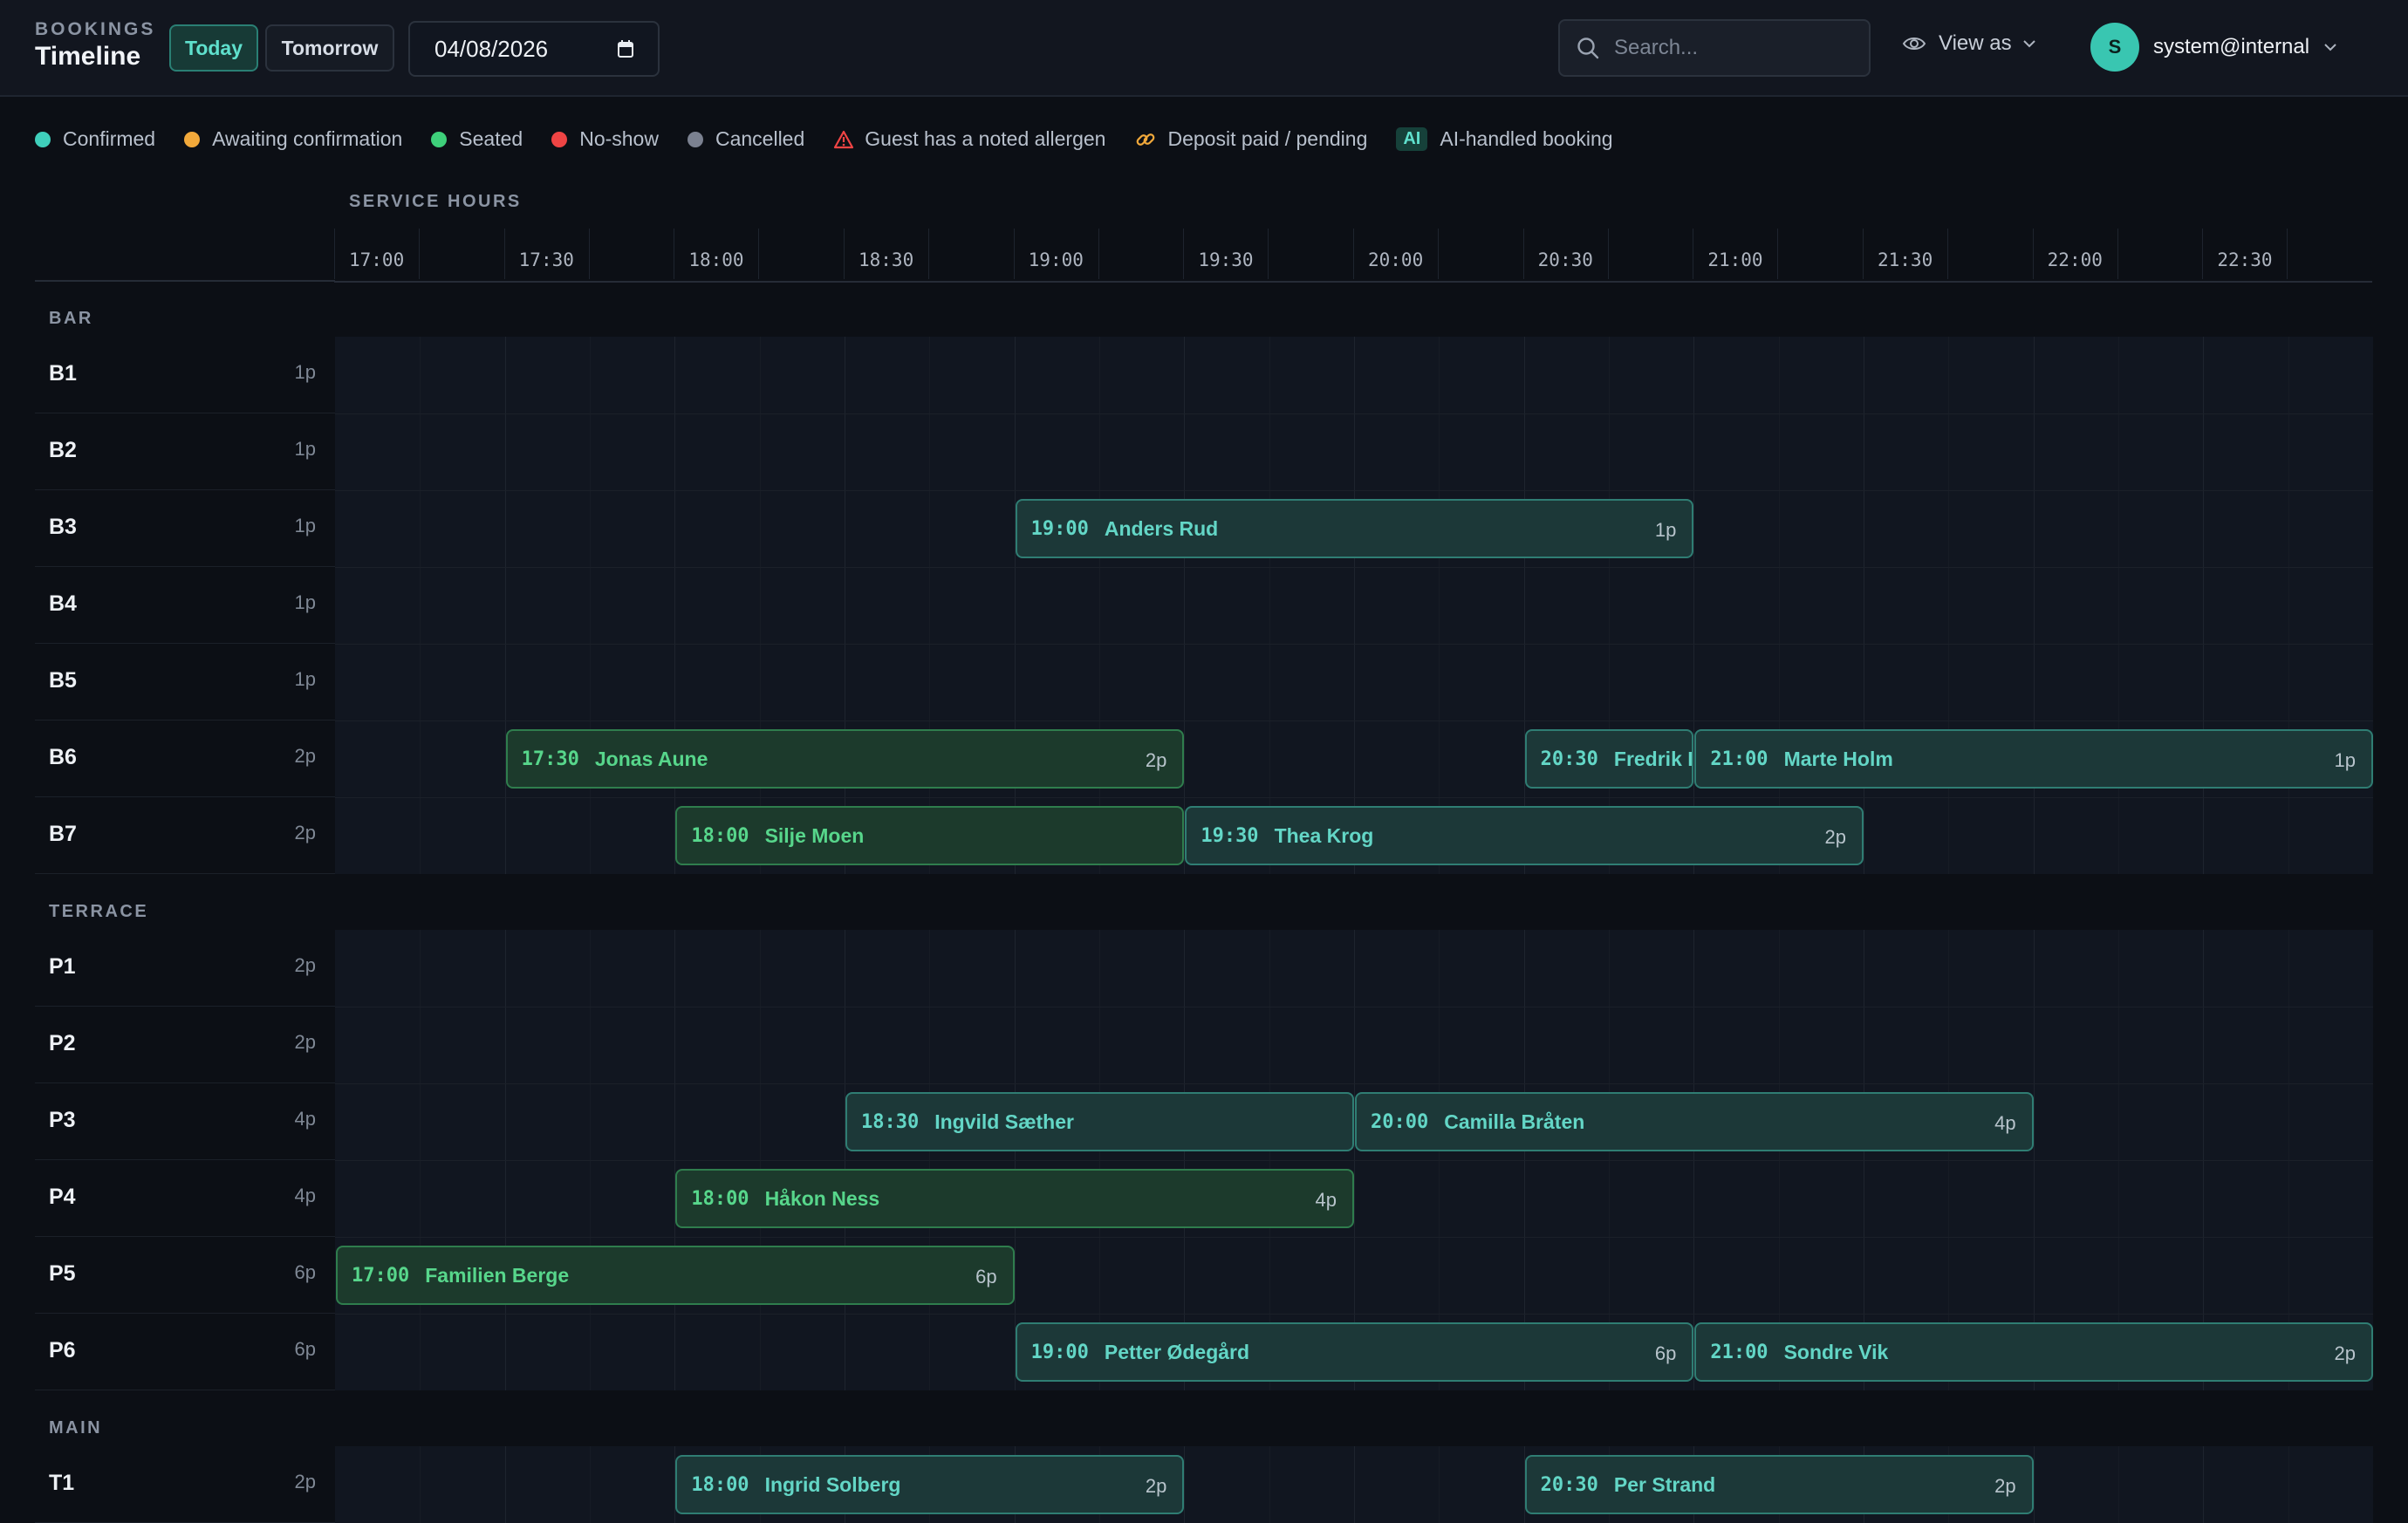  What do you see at coordinates (185, 759) in the screenshot?
I see `table-row-b6: B6 2p` at bounding box center [185, 759].